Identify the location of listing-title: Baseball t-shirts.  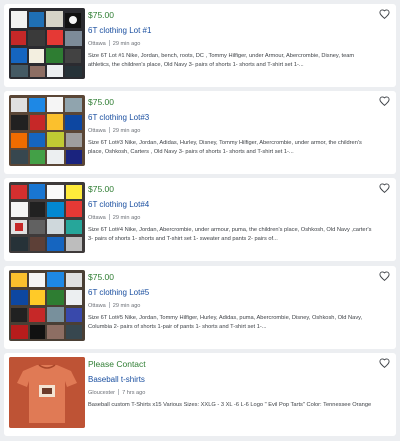
(232, 379).